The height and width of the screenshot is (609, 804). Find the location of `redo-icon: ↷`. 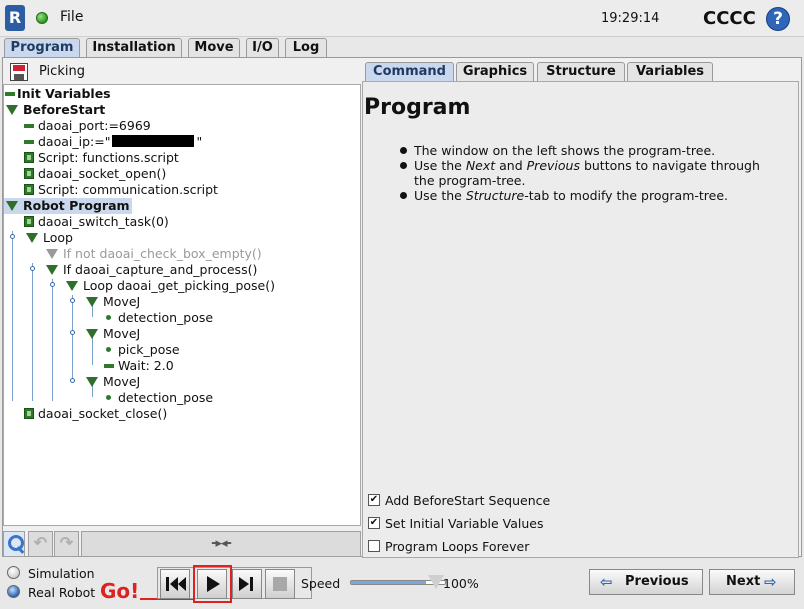

redo-icon: ↷ is located at coordinates (66, 544).